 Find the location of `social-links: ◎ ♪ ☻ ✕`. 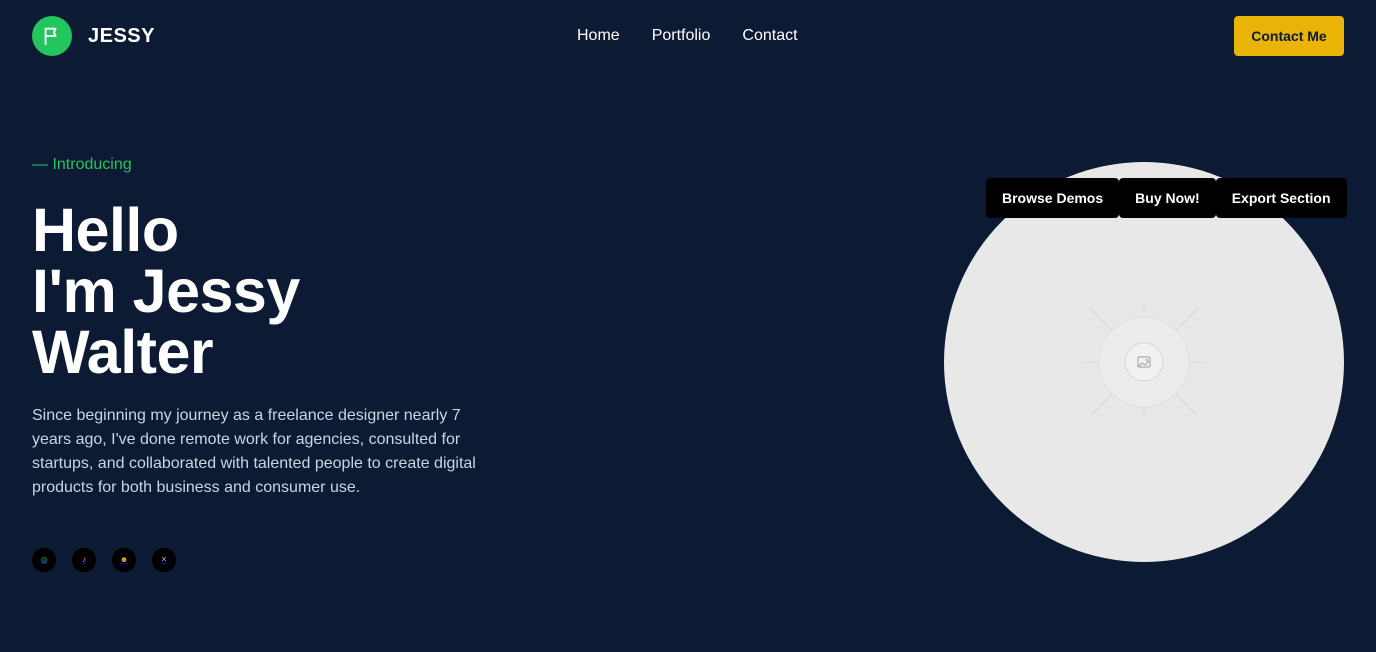

social-links: ◎ ♪ ☻ ✕ is located at coordinates (104, 560).